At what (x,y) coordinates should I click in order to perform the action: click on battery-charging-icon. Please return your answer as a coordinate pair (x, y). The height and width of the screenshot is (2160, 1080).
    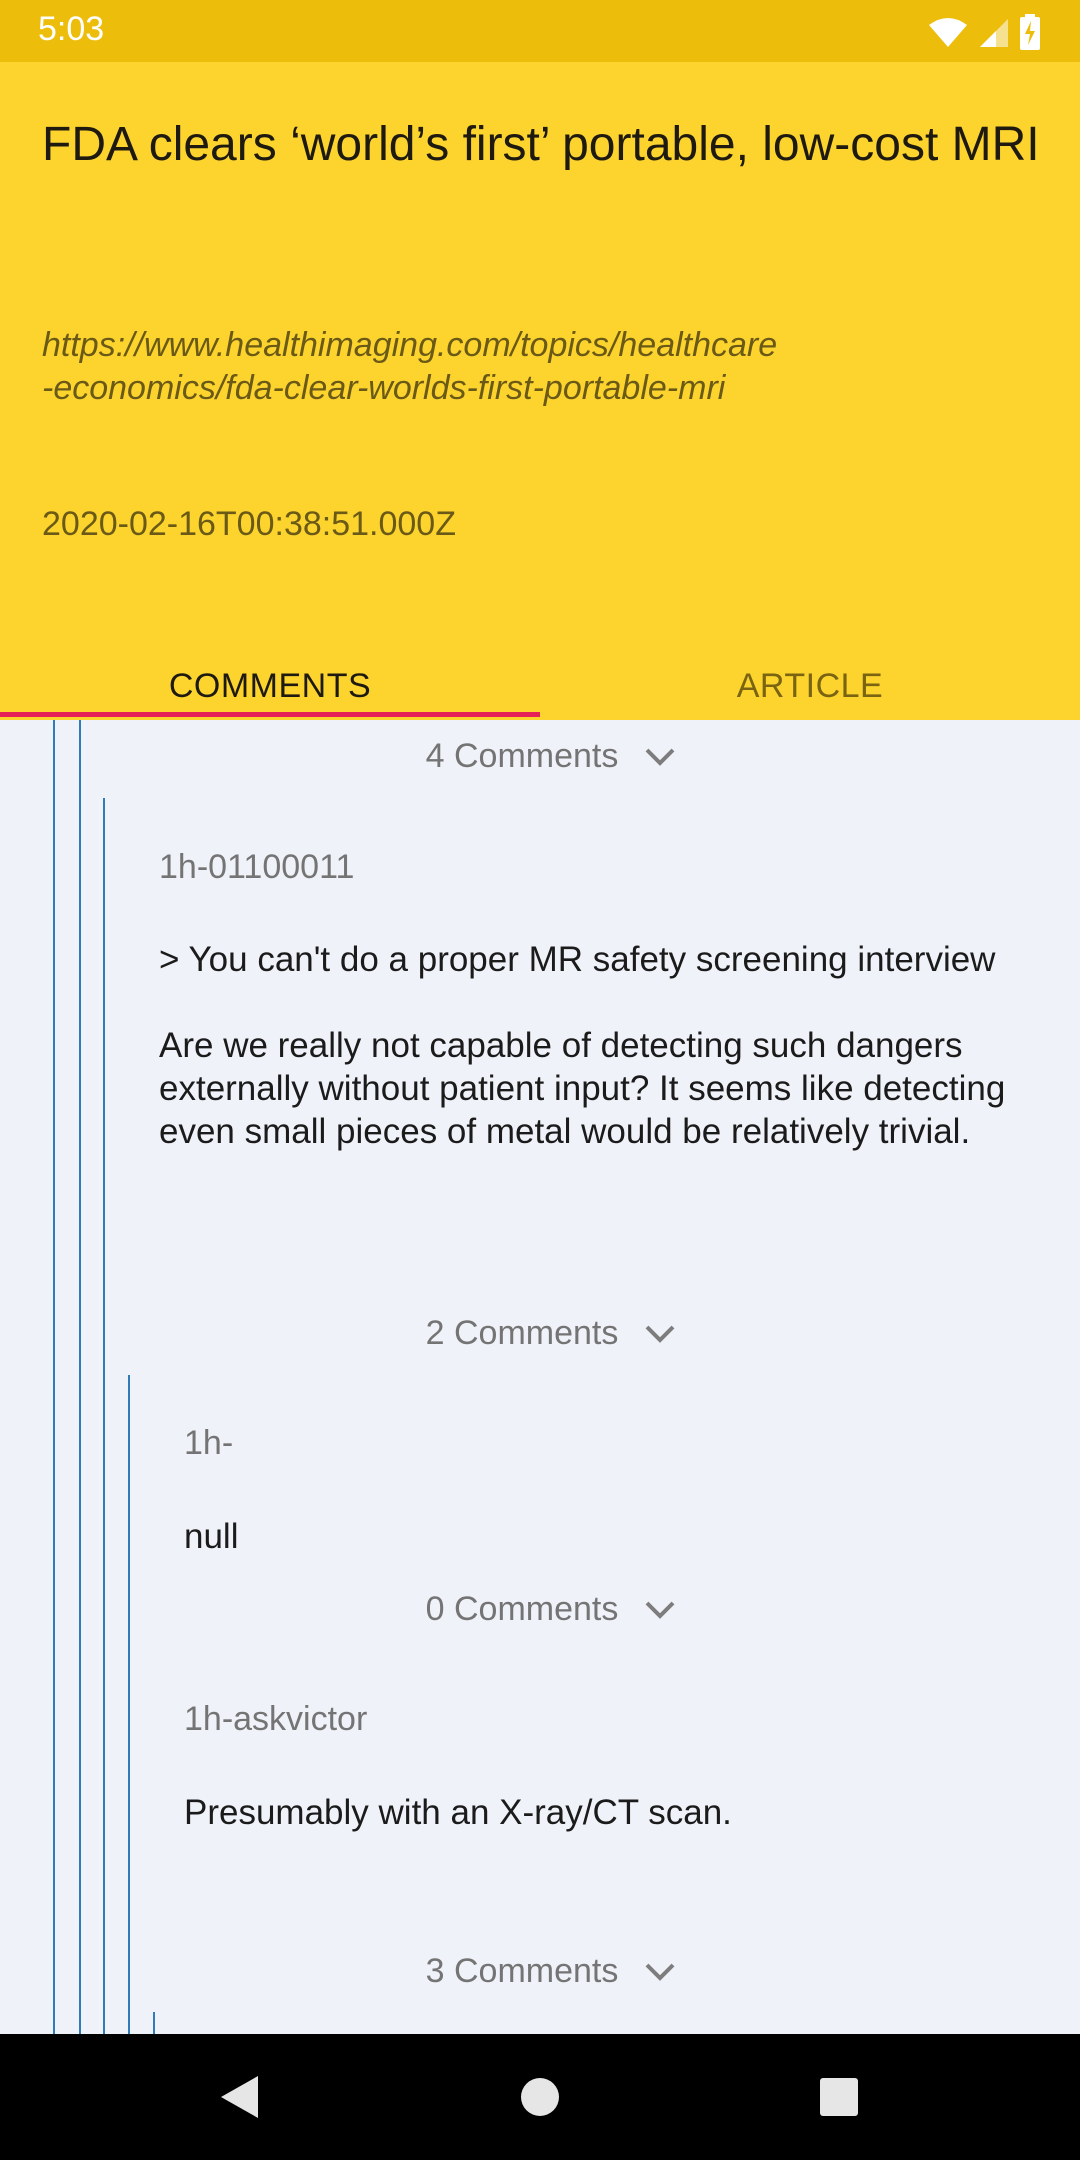
    Looking at the image, I should click on (1030, 32).